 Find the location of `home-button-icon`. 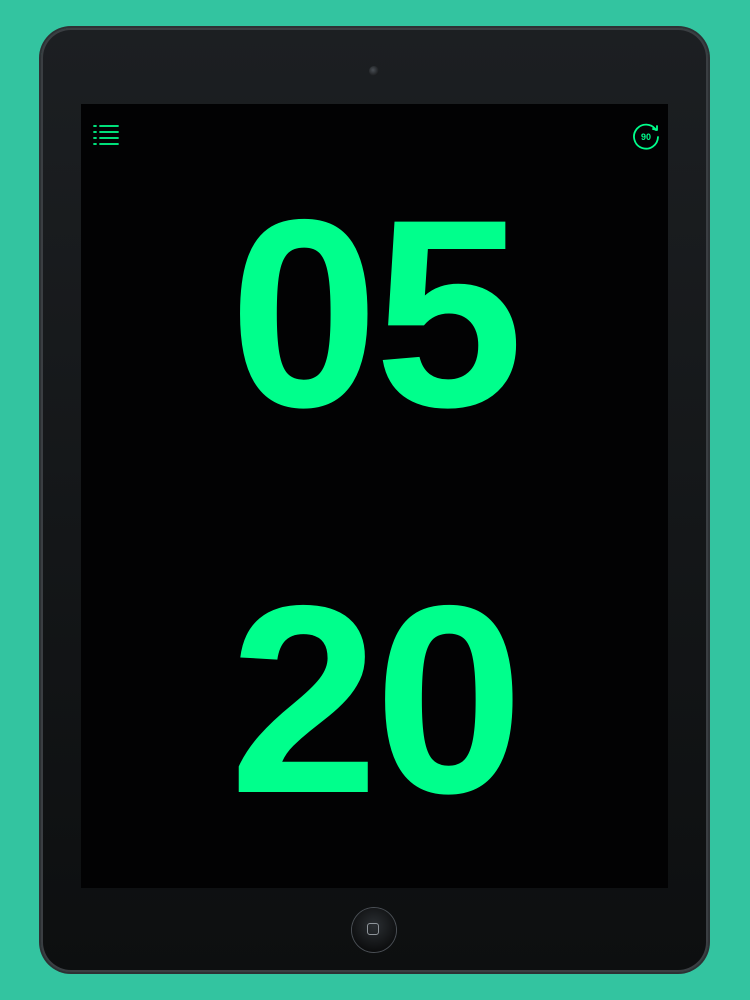

home-button-icon is located at coordinates (373, 929).